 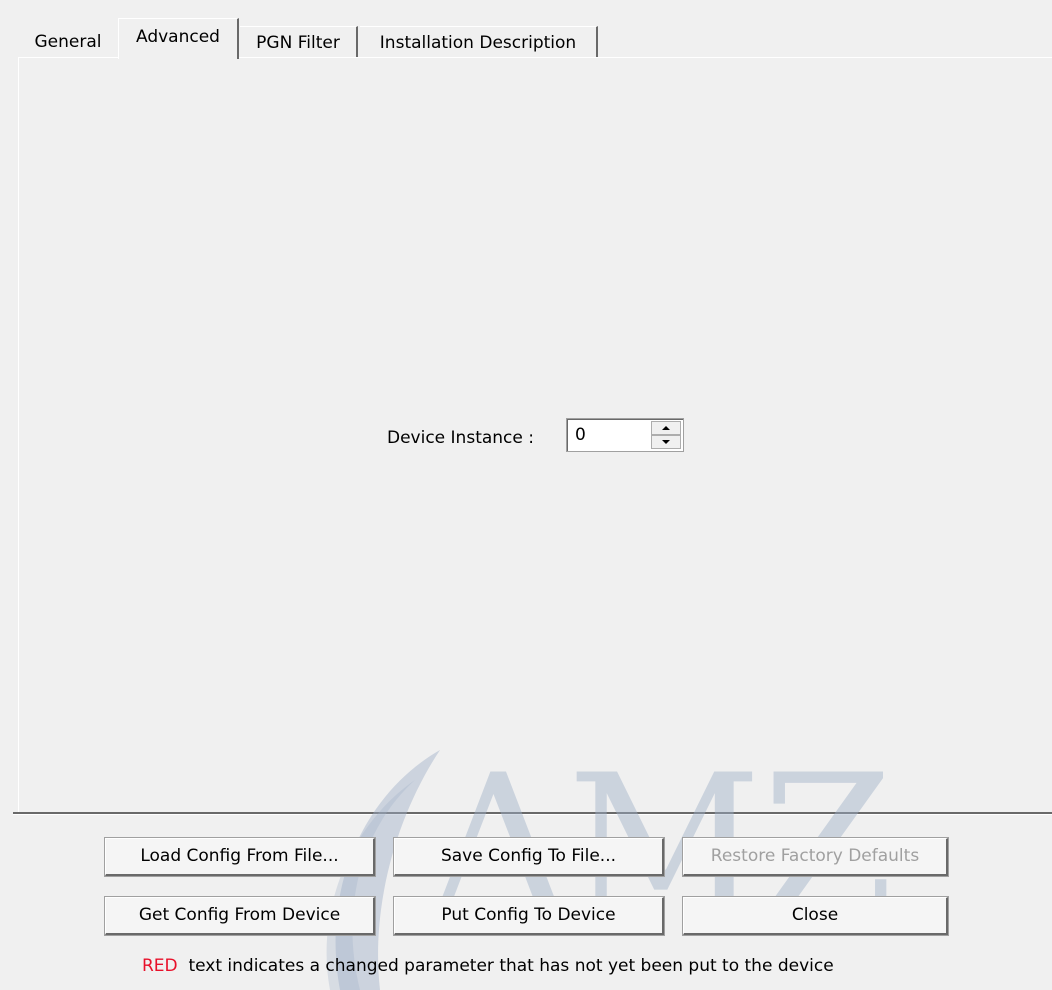 I want to click on tab-advanced: Advanced, so click(x=178, y=38).